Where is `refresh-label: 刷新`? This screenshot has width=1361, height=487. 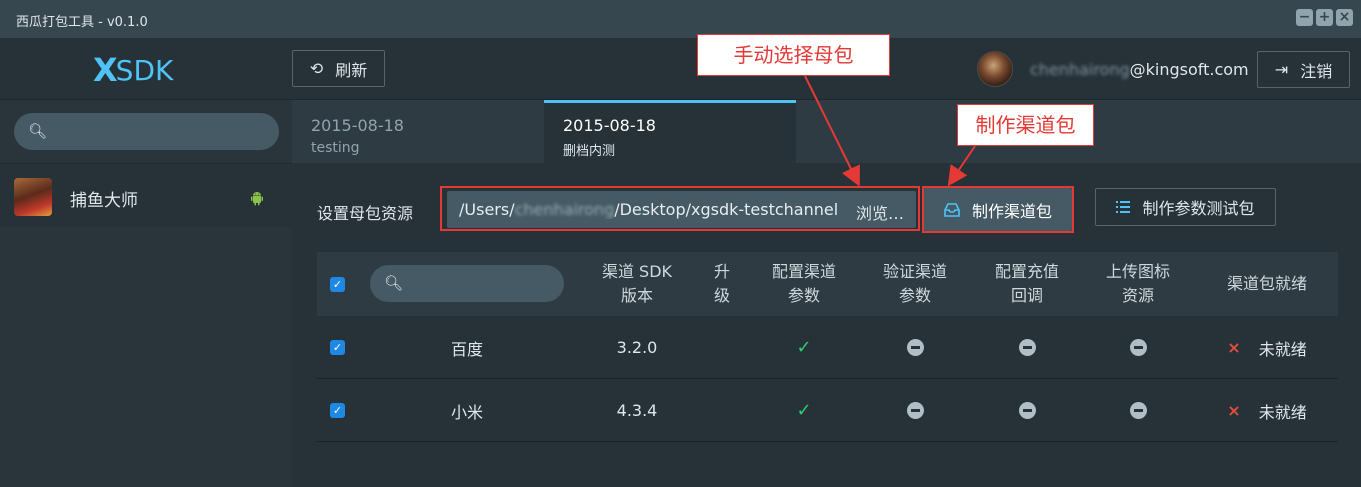
refresh-label: 刷新 is located at coordinates (351, 70).